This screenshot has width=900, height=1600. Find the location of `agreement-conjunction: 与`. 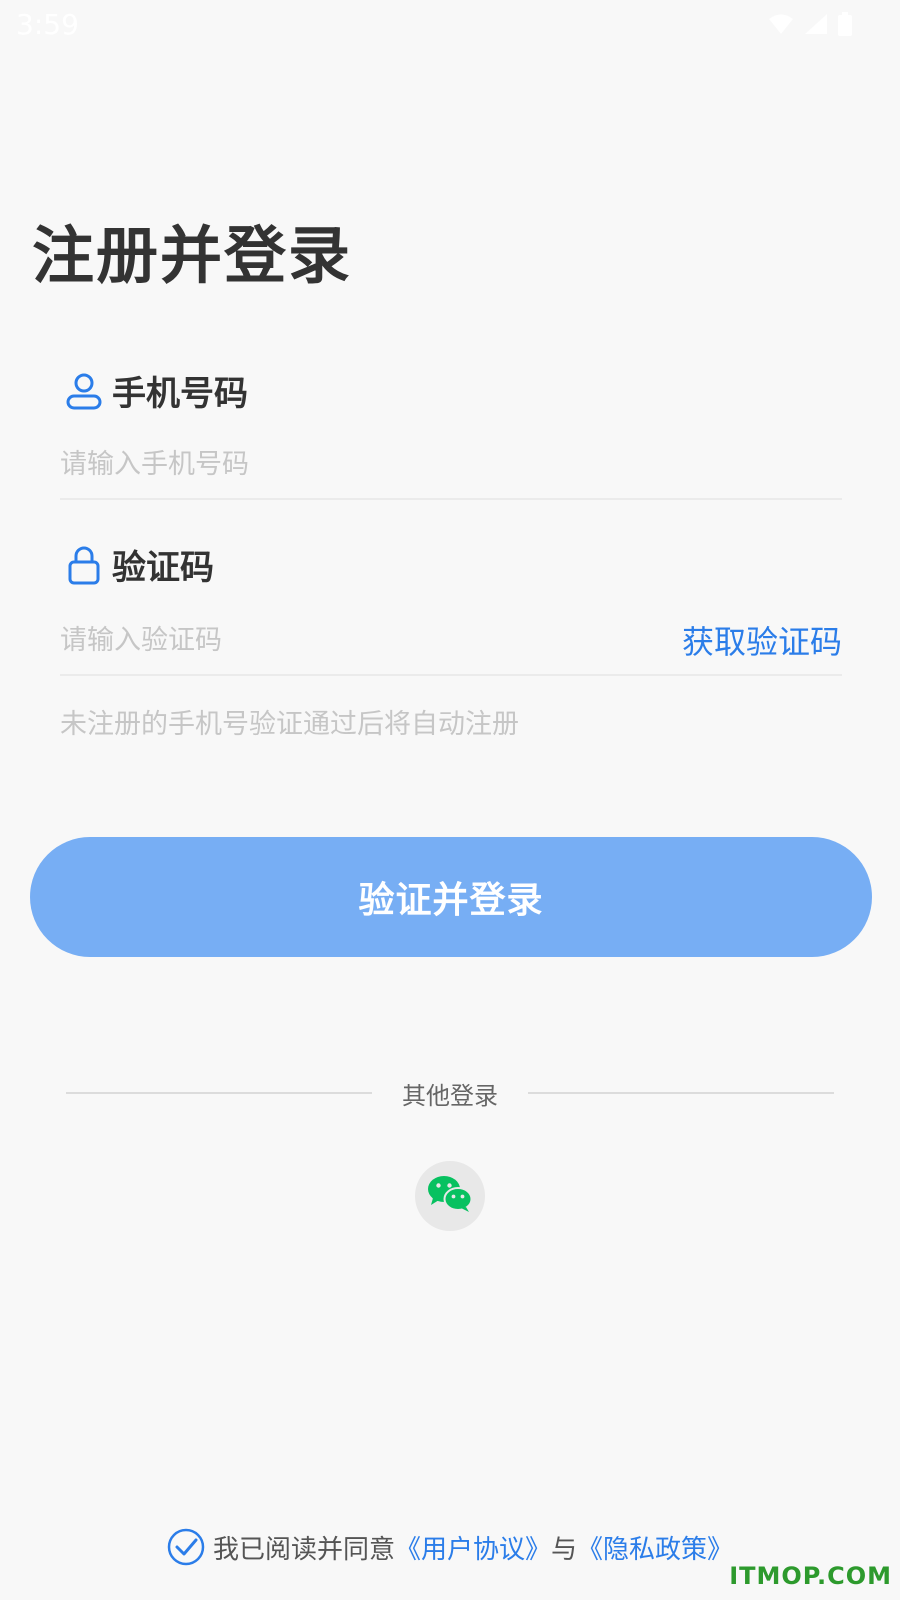

agreement-conjunction: 与 is located at coordinates (564, 1549).